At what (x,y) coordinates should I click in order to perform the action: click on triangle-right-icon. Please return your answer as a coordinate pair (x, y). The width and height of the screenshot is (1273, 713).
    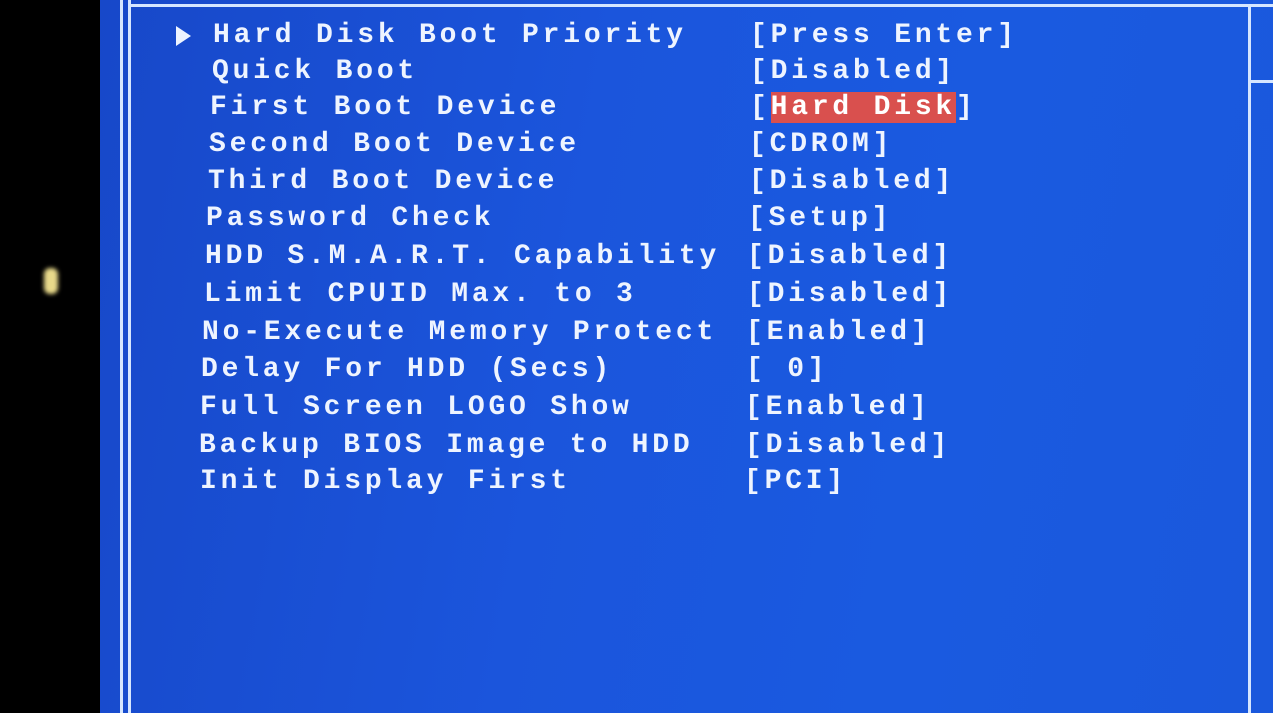
    Looking at the image, I should click on (183, 36).